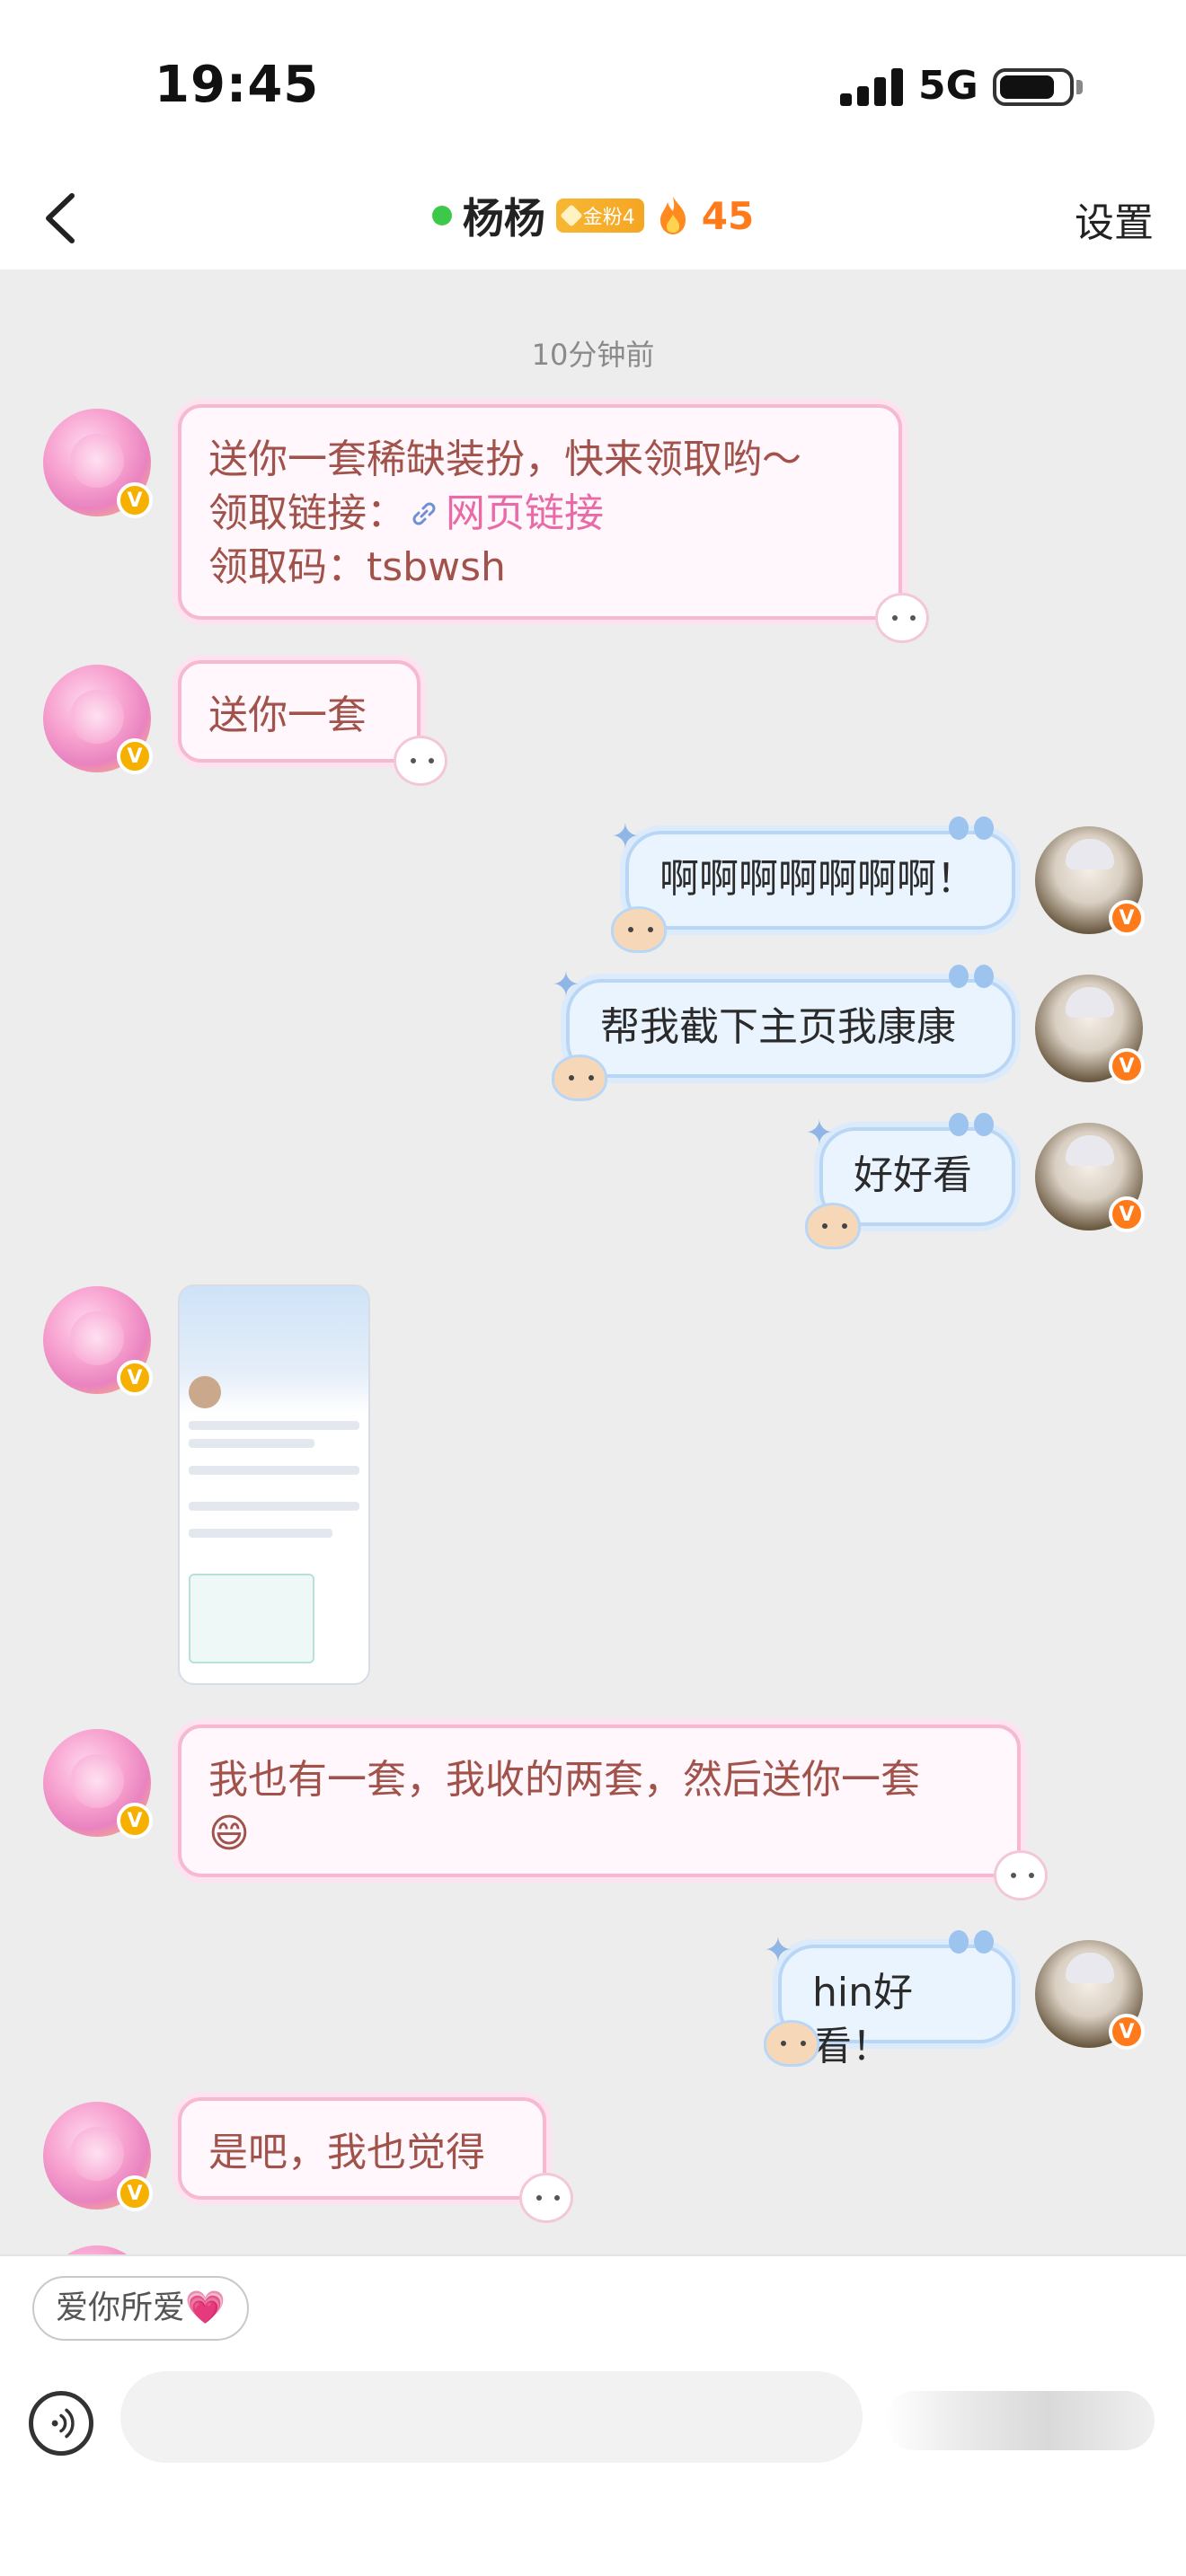  Describe the element at coordinates (871, 86) in the screenshot. I see `signal-icon` at that location.